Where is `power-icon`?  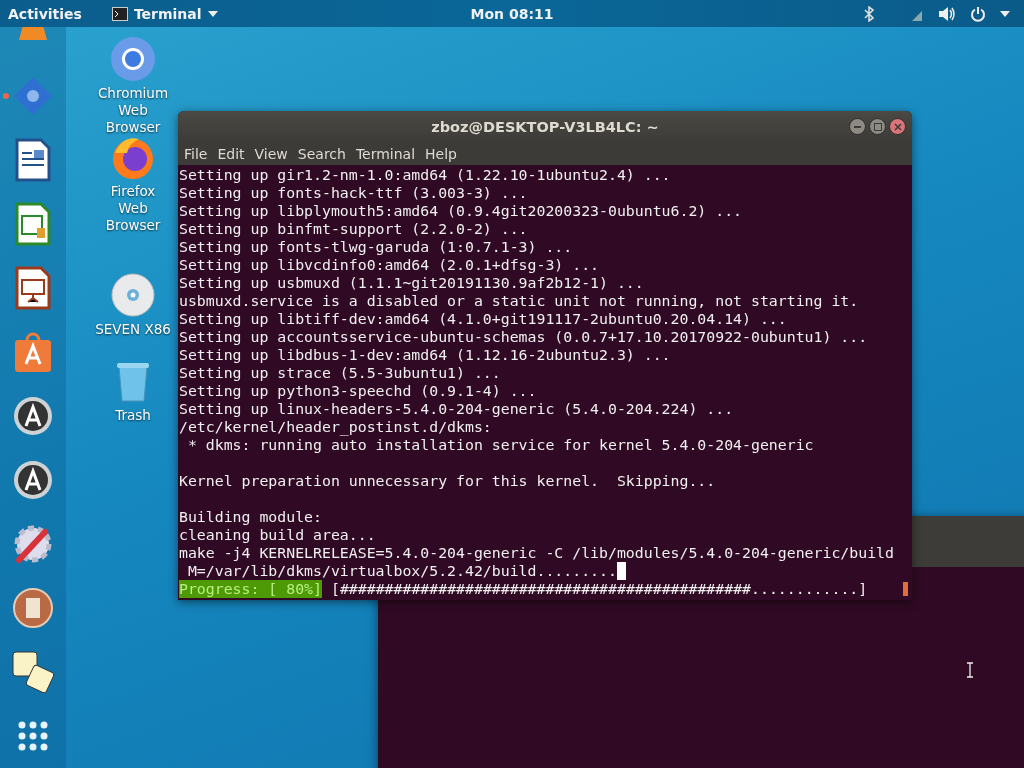 power-icon is located at coordinates (978, 13).